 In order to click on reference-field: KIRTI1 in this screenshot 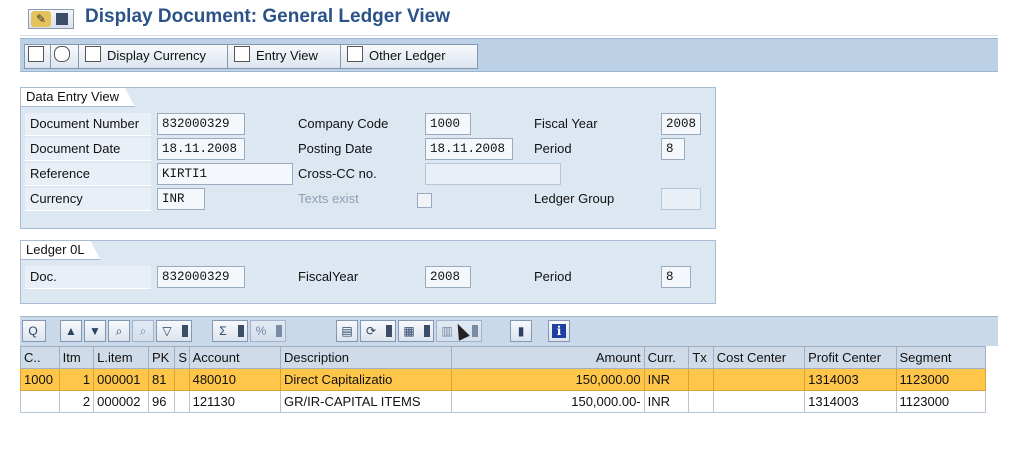, I will do `click(225, 174)`.